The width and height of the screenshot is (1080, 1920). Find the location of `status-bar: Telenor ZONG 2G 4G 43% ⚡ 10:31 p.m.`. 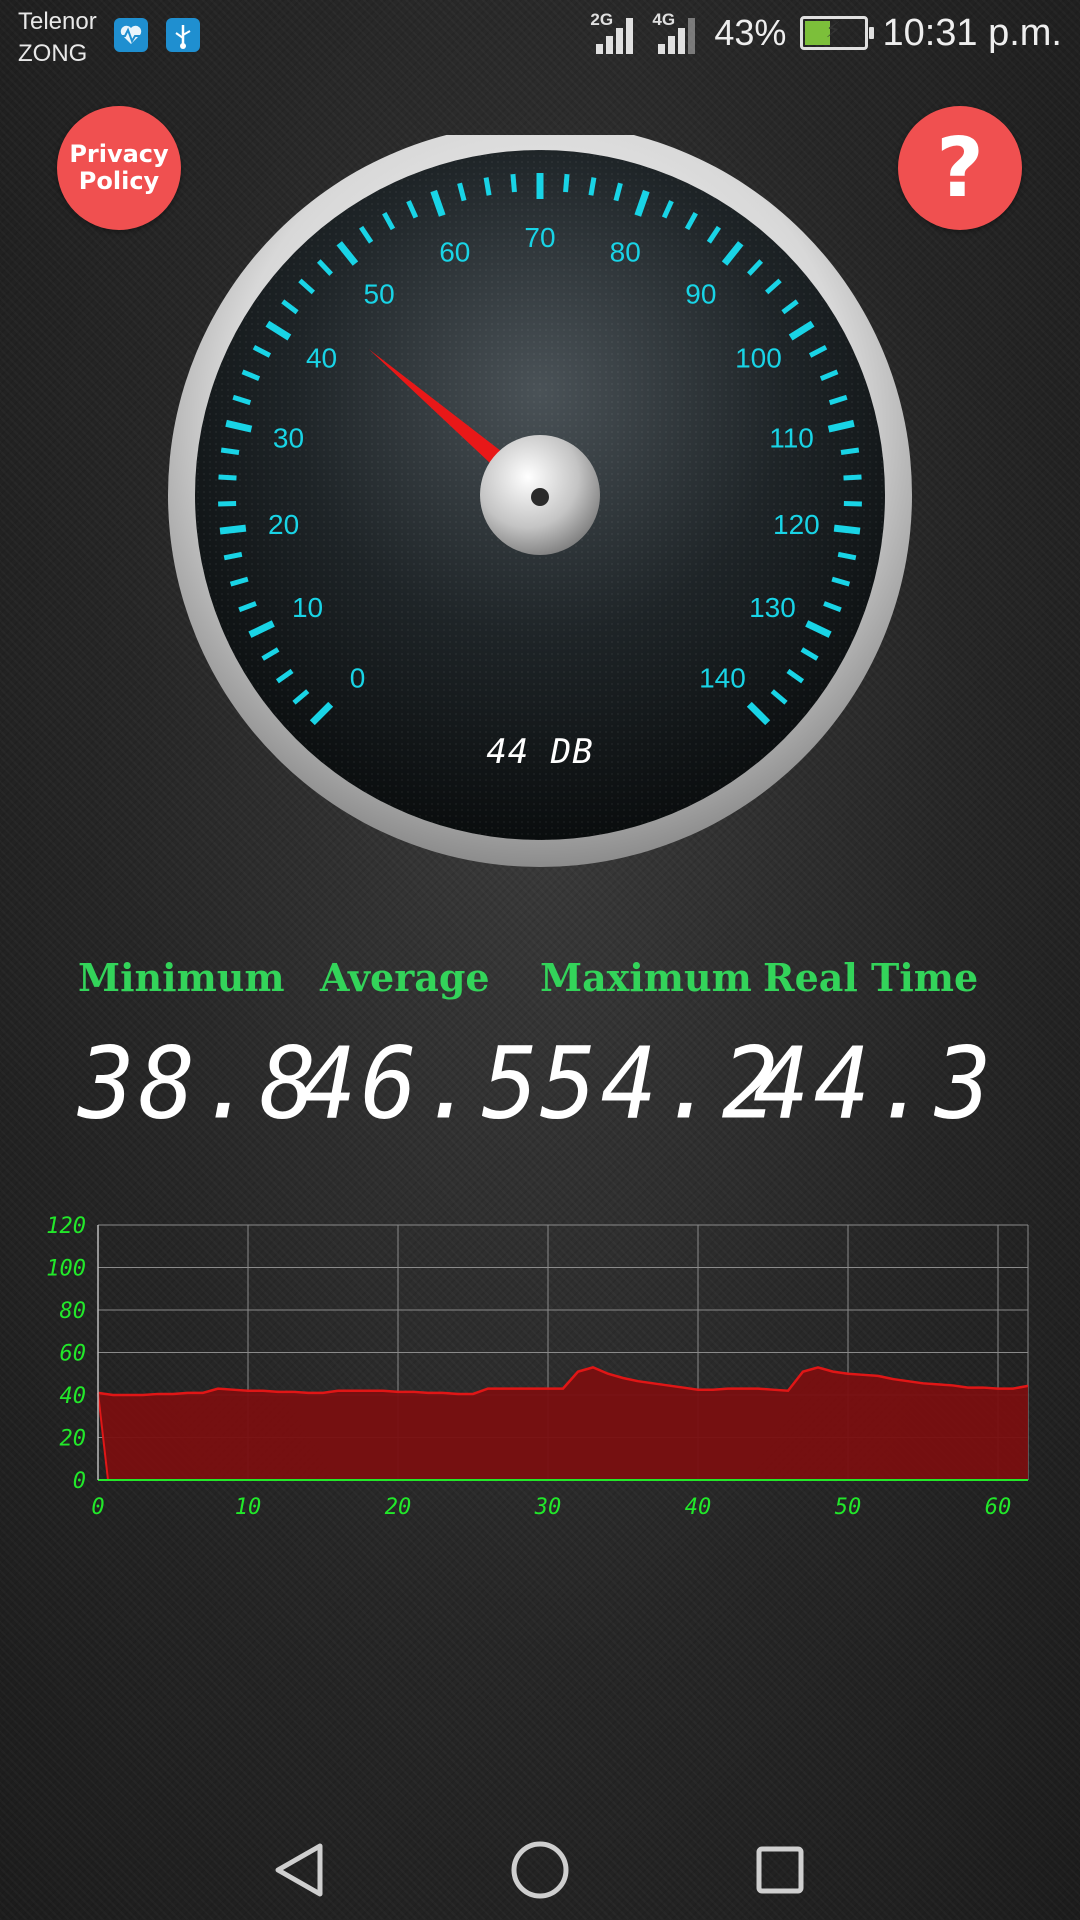

status-bar: Telenor ZONG 2G 4G 43% ⚡ 10:31 p.m. is located at coordinates (540, 35).